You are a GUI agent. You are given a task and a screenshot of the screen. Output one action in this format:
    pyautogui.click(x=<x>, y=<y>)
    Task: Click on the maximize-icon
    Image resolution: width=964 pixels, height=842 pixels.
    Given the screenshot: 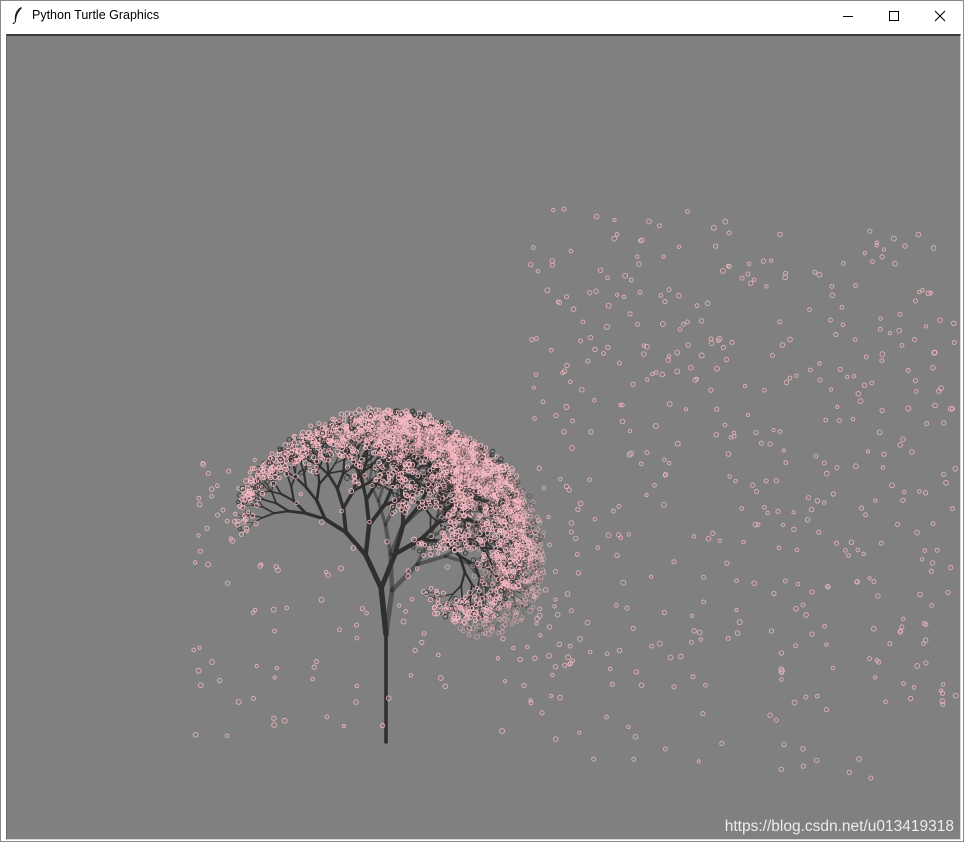 What is the action you would take?
    pyautogui.click(x=894, y=15)
    